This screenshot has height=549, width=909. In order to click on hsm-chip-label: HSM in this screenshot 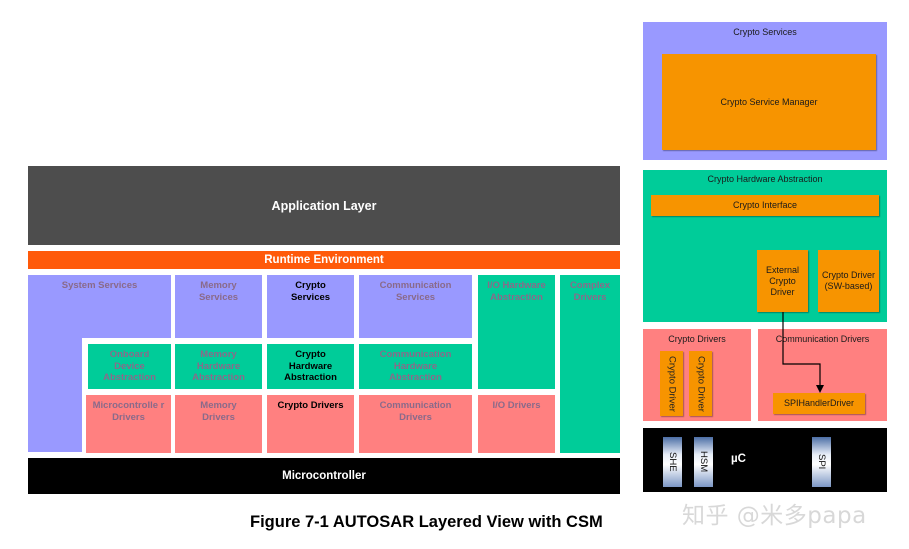, I will do `click(703, 462)`.